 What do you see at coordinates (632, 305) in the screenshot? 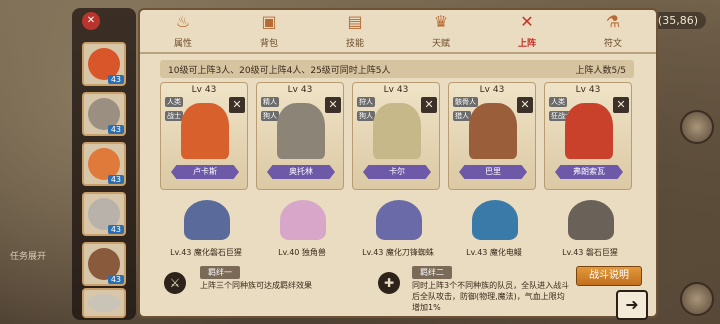
I see `return-arrow-button: ➜` at bounding box center [632, 305].